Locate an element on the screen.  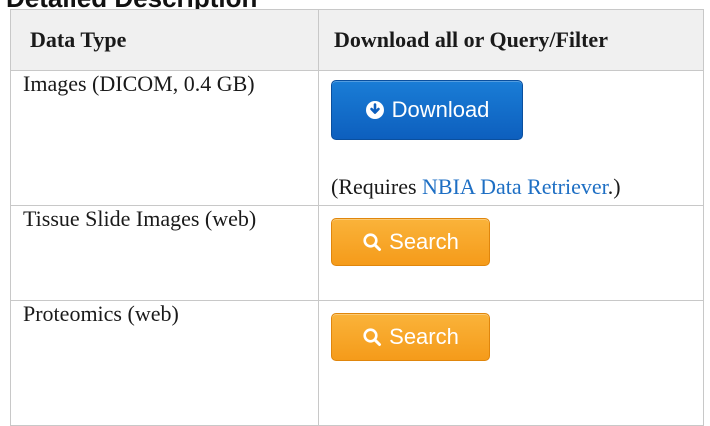
nbia-data-retriever-link: NBIA Data Retriever is located at coordinates (515, 186).